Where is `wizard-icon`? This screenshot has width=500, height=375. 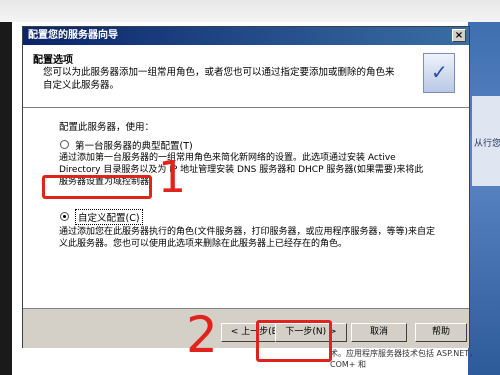 wizard-icon is located at coordinates (439, 73).